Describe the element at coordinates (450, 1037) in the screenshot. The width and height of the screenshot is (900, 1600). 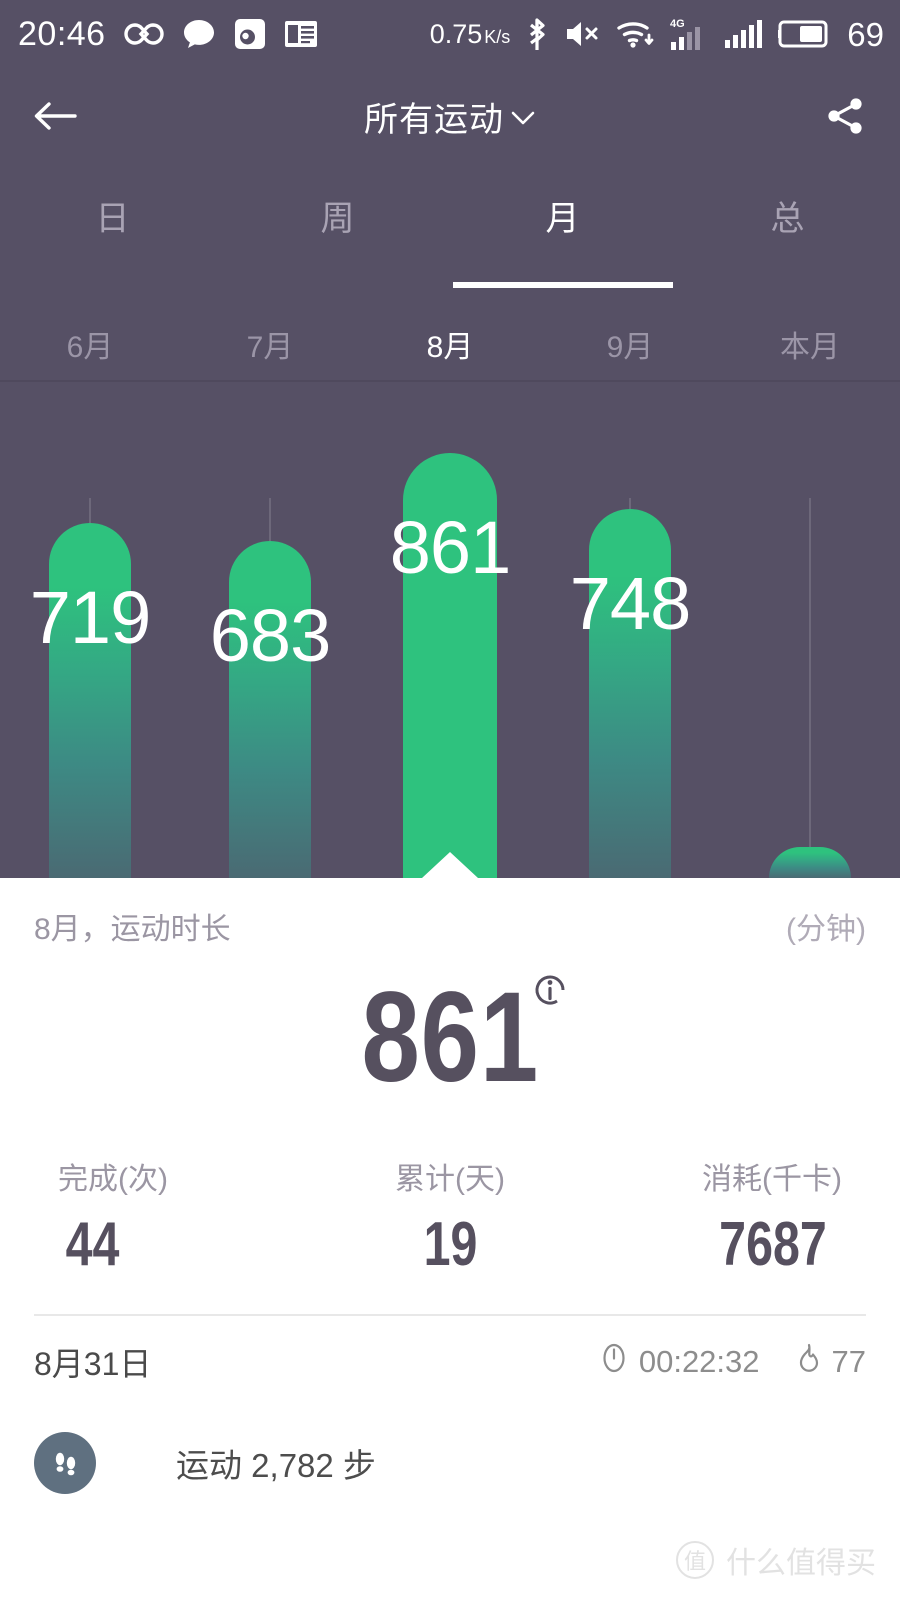
I see `summary-value: 861` at that location.